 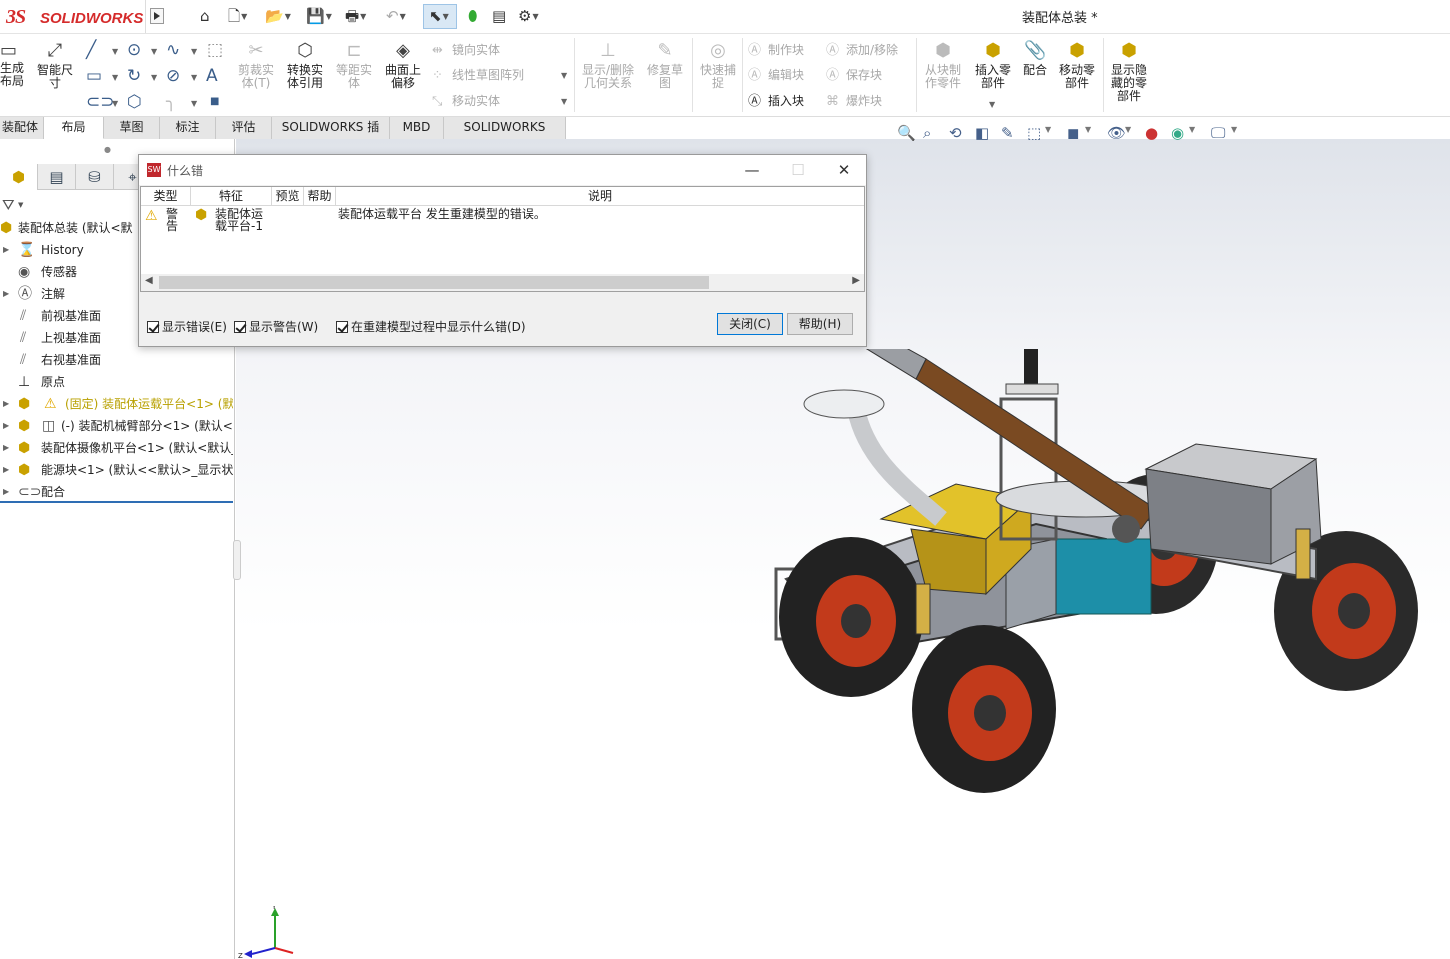 I want to click on tab-addins: SOLIDWORKS 插件, so click(x=331, y=136).